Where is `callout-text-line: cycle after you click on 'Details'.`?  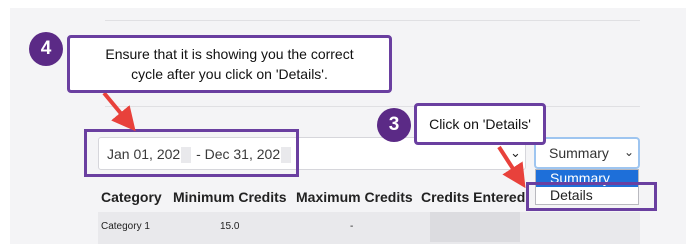
callout-text-line: cycle after you click on 'Details'. is located at coordinates (229, 74).